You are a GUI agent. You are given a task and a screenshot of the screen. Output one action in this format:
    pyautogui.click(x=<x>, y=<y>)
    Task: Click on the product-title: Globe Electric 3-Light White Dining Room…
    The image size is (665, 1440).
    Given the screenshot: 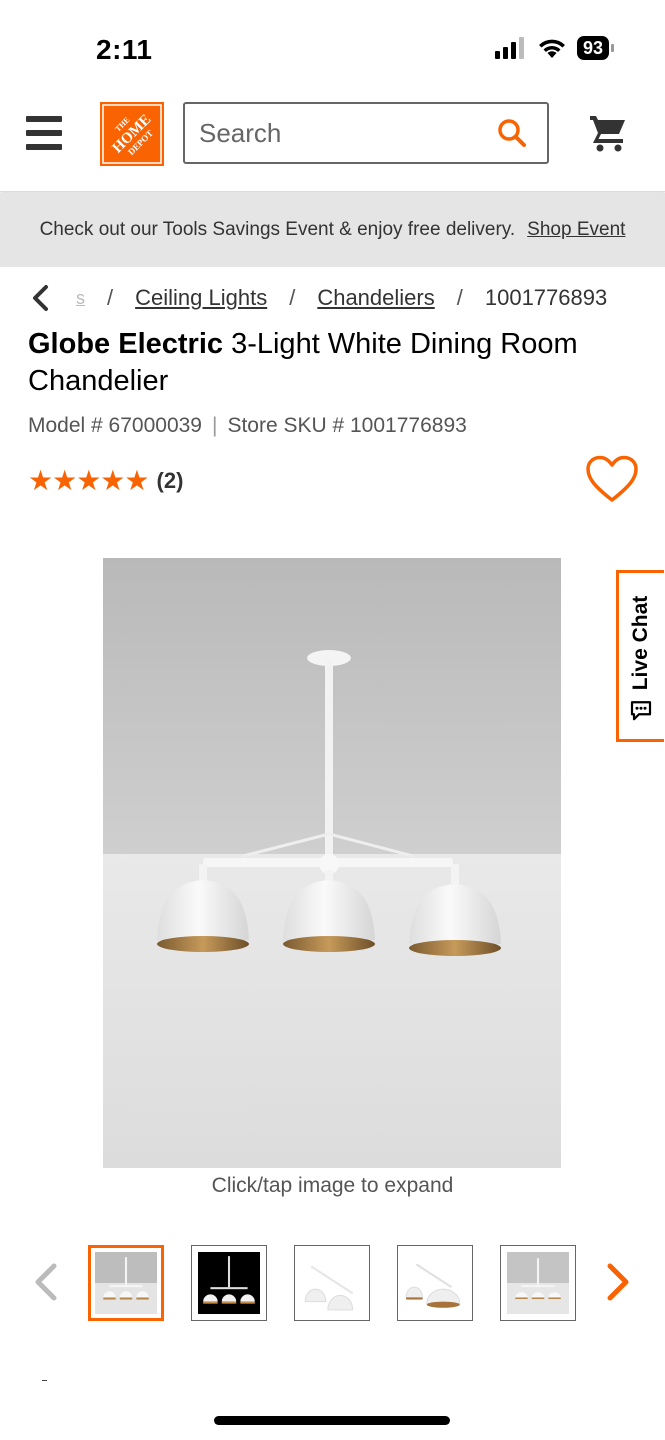 What is the action you would take?
    pyautogui.click(x=333, y=363)
    